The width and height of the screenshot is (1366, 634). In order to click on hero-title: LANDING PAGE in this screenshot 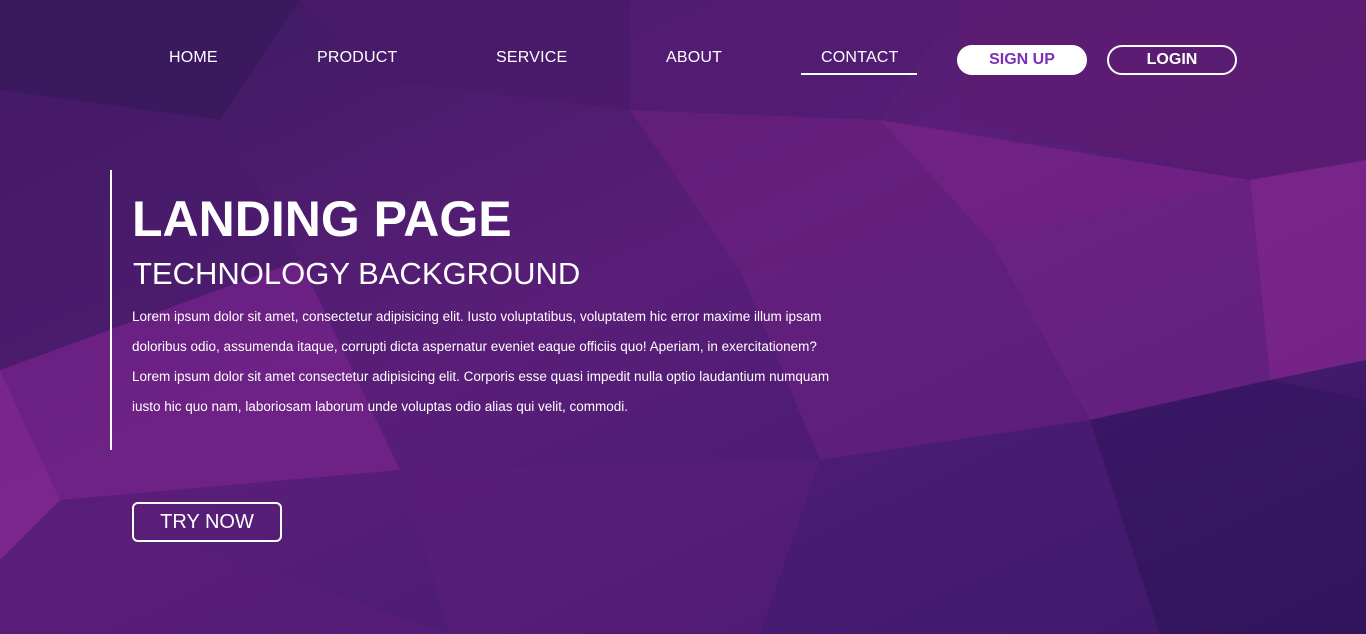, I will do `click(322, 219)`.